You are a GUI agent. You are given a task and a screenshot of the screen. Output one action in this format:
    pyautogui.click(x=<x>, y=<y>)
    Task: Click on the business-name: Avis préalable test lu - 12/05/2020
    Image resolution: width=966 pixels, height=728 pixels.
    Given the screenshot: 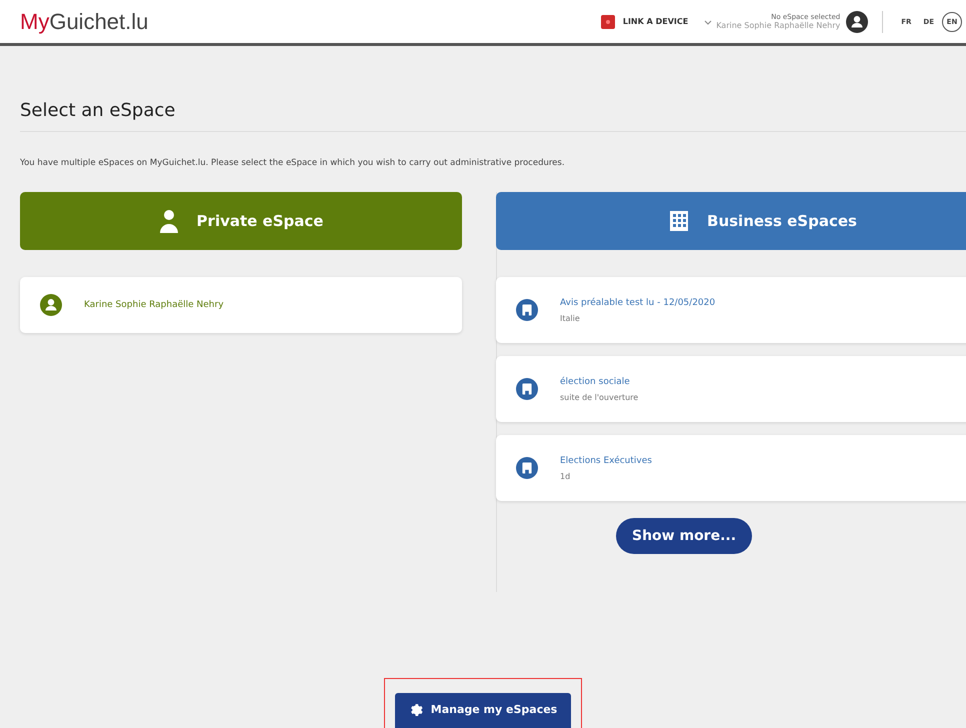 What is the action you would take?
    pyautogui.click(x=638, y=303)
    